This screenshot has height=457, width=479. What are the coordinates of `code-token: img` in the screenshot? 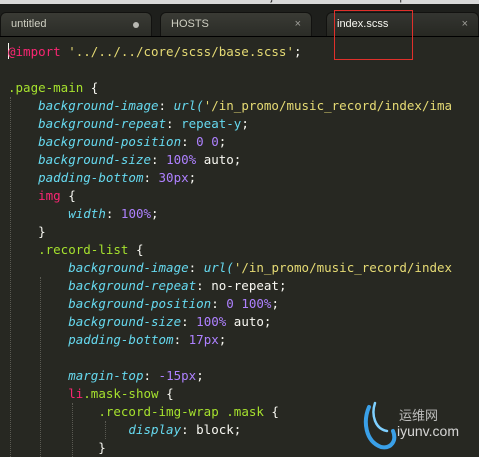 It's located at (49, 195).